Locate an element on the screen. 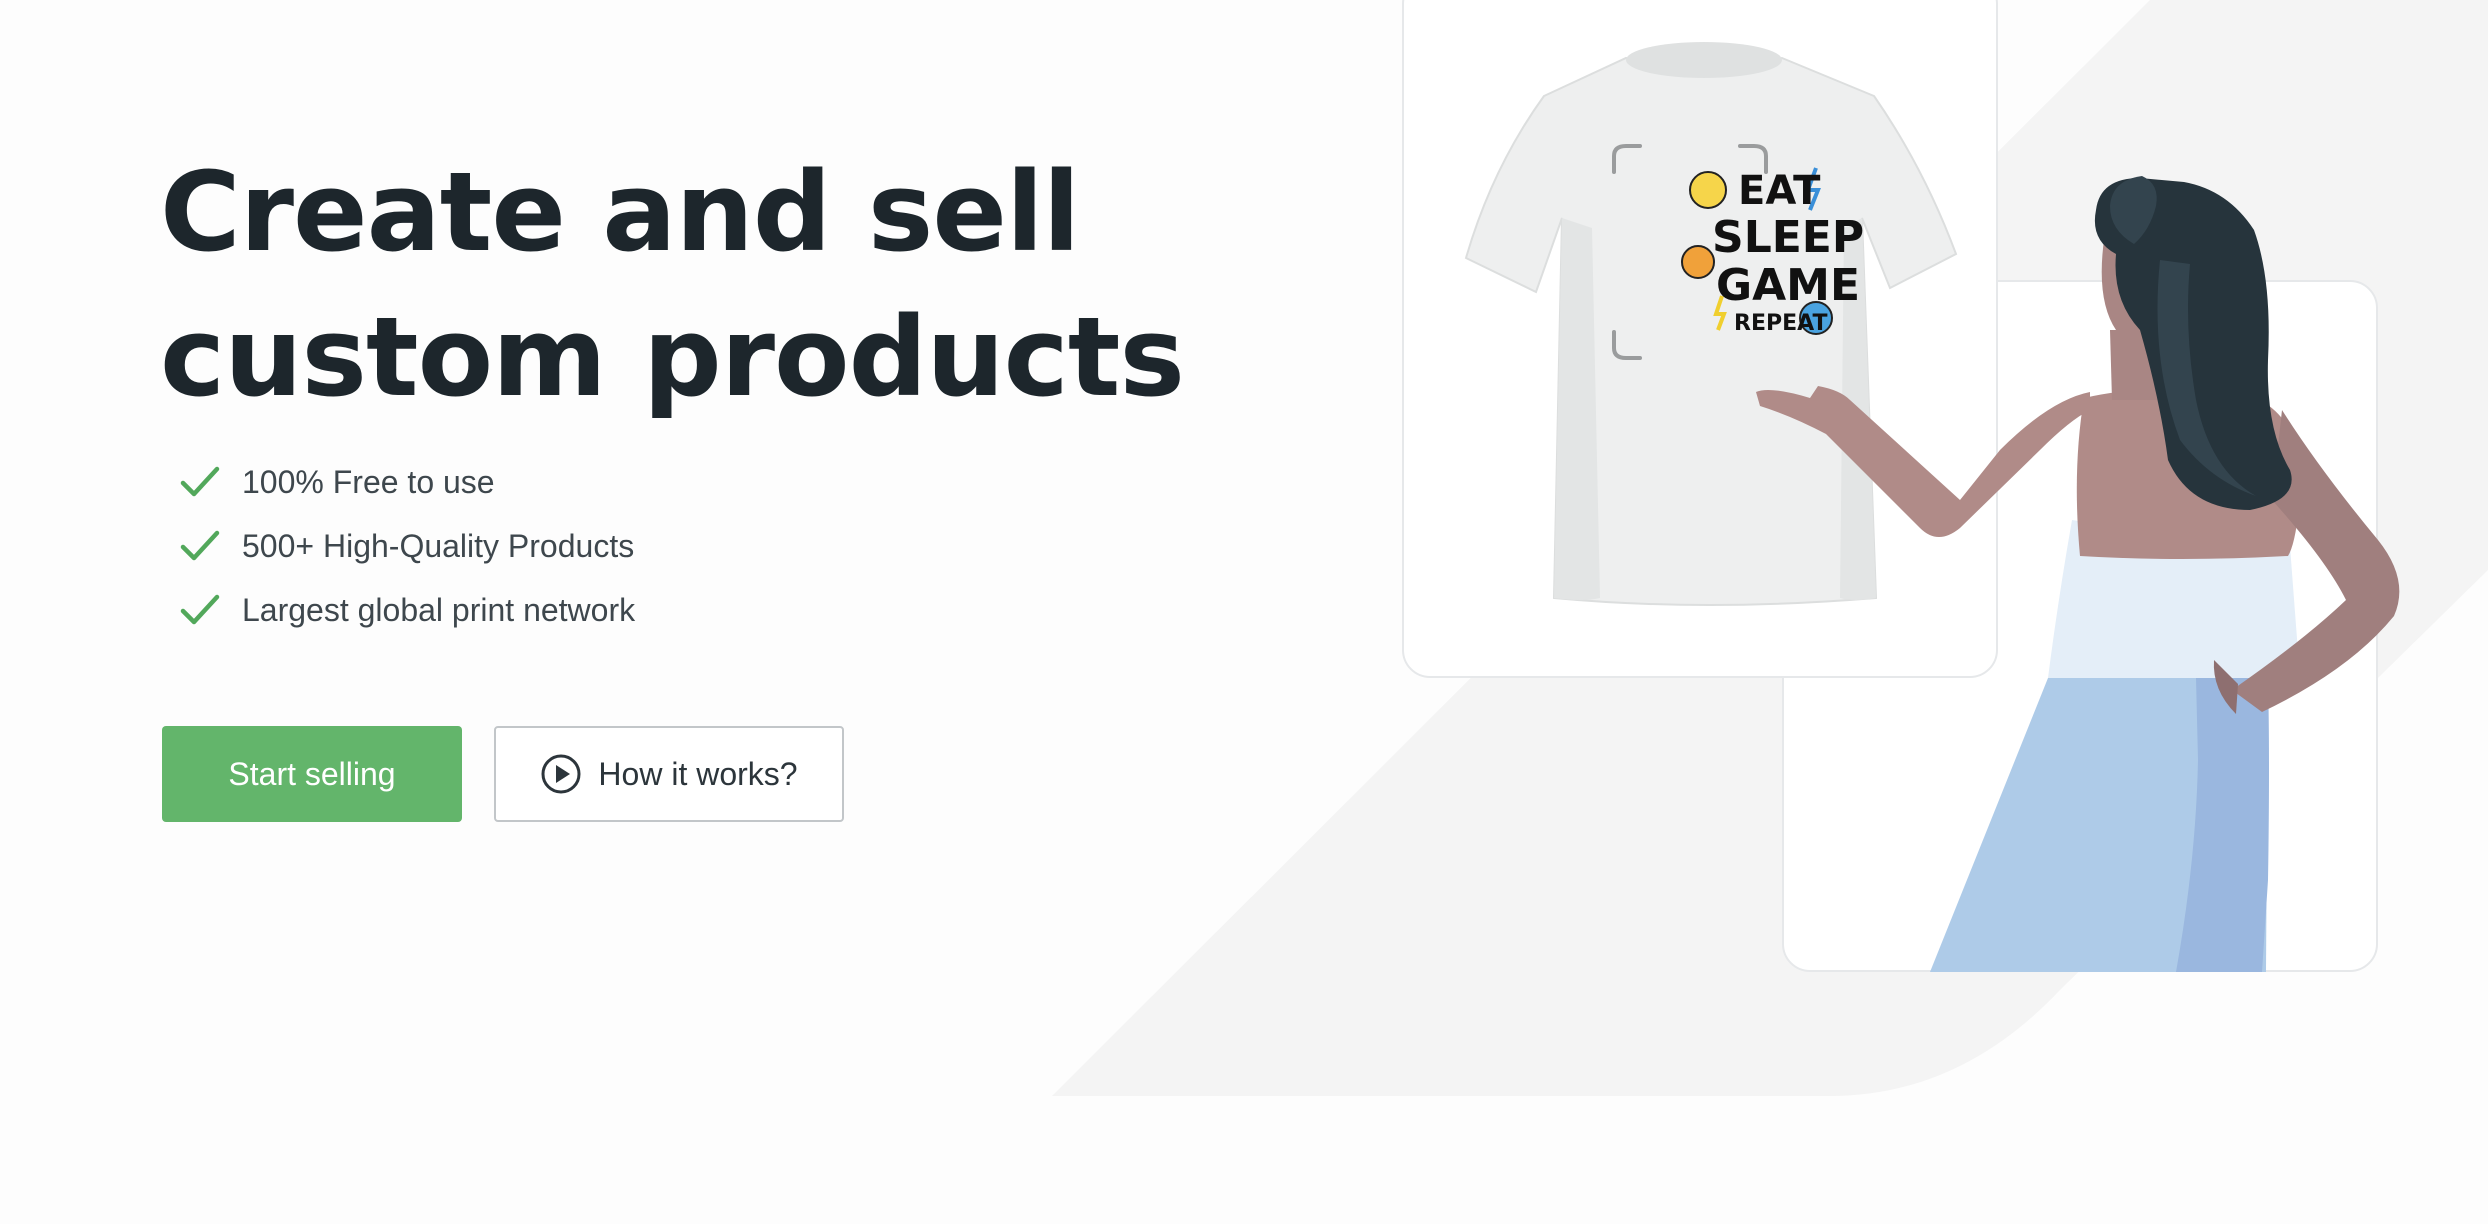 The width and height of the screenshot is (2488, 1224). cta-buttons: Start selling How it works? is located at coordinates (503, 774).